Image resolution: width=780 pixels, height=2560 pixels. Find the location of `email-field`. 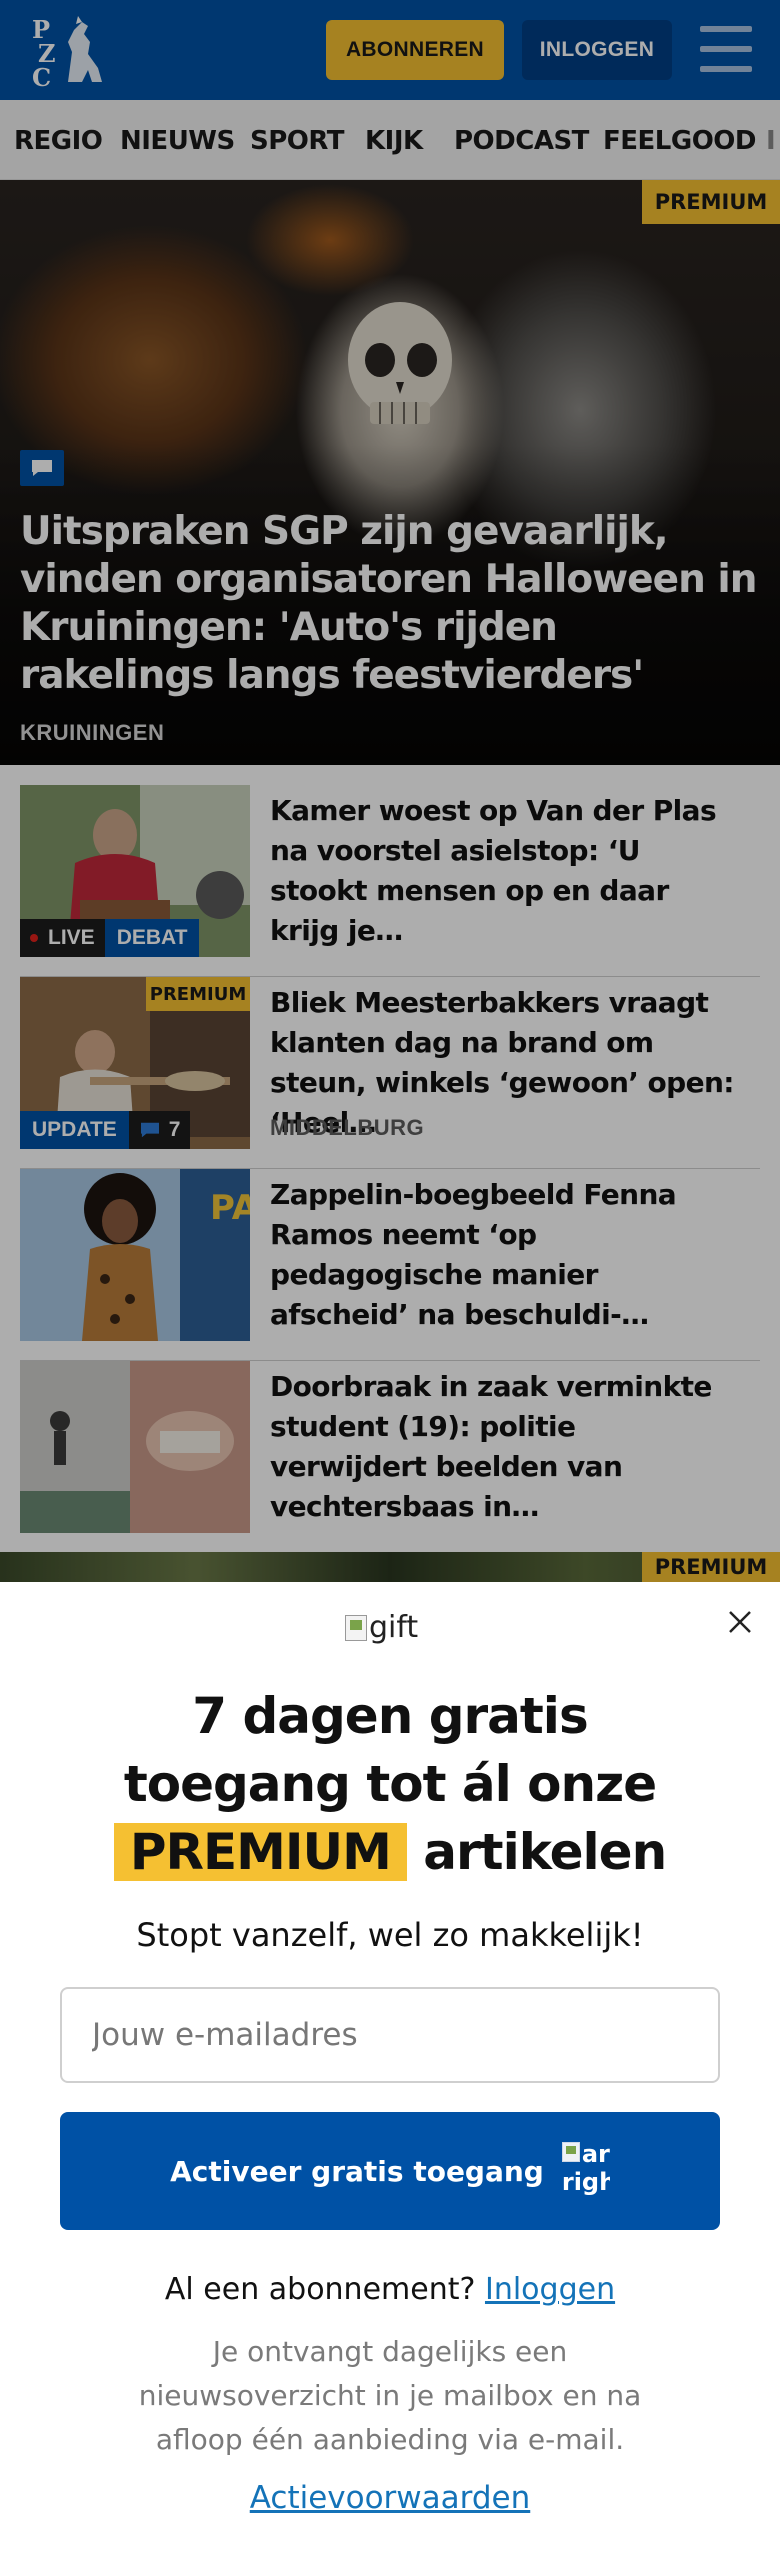

email-field is located at coordinates (390, 2035).